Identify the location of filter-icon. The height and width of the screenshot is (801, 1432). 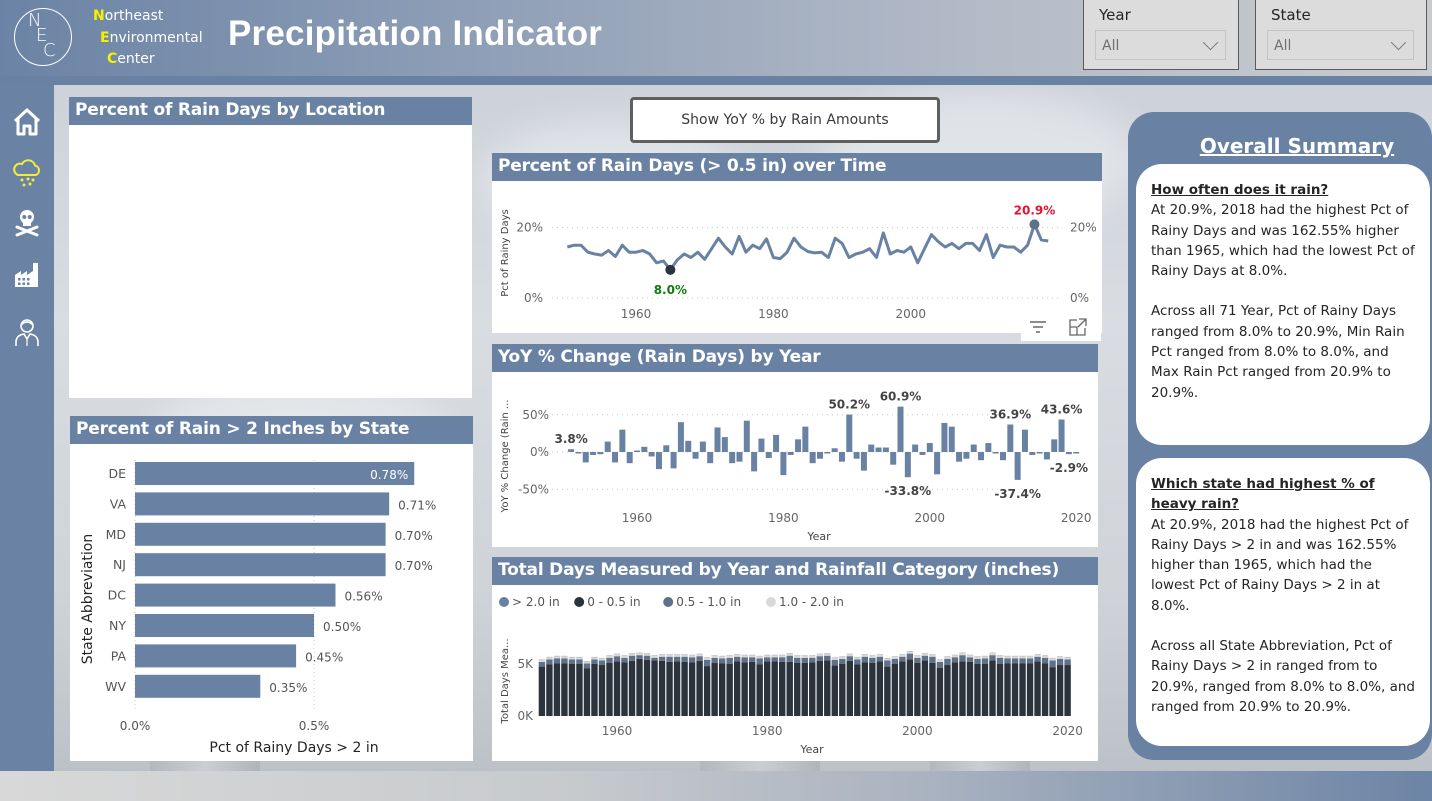
(1038, 327).